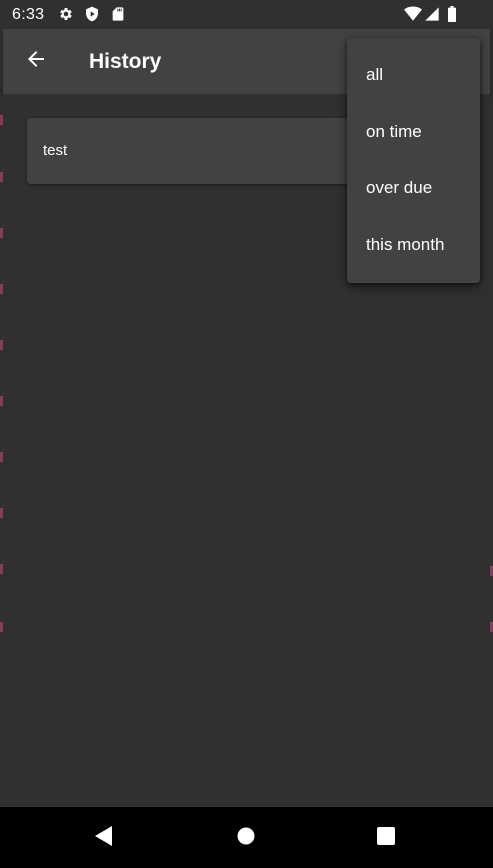 The width and height of the screenshot is (493, 868). I want to click on menu-item-label: this month, so click(405, 244).